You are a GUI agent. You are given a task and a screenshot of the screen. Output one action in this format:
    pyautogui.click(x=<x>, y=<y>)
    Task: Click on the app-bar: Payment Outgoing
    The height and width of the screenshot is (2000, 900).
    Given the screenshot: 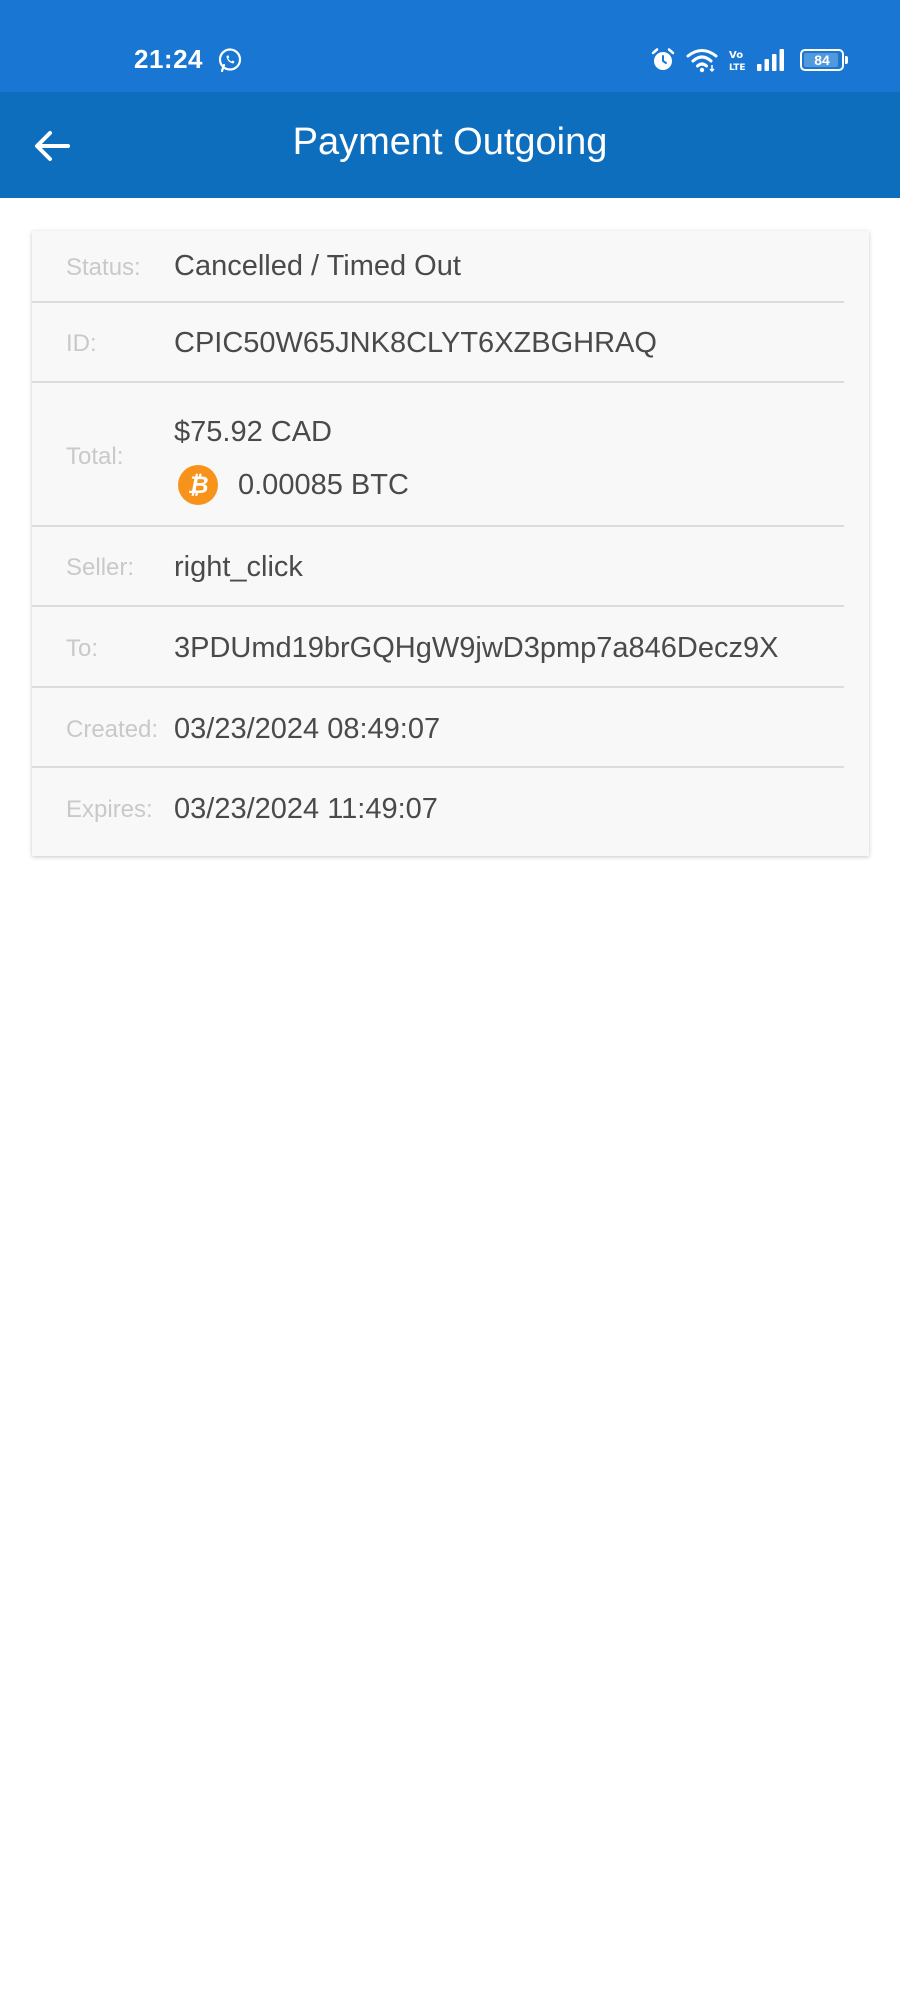 What is the action you would take?
    pyautogui.click(x=450, y=145)
    